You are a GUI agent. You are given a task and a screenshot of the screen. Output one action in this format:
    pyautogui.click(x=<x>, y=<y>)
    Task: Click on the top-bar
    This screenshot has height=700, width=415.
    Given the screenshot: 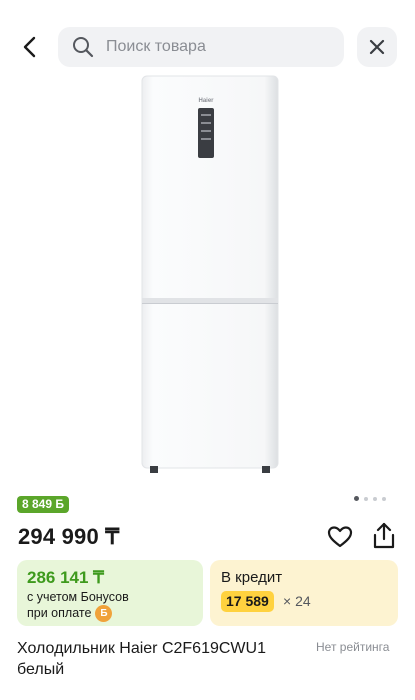 What is the action you would take?
    pyautogui.click(x=207, y=47)
    